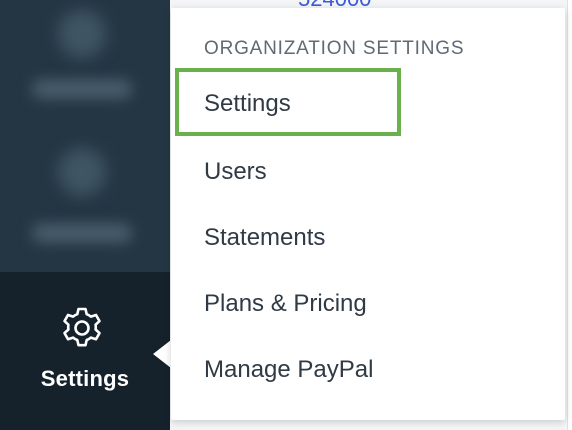 Image resolution: width=572 pixels, height=430 pixels. Describe the element at coordinates (235, 172) in the screenshot. I see `menu-item-users: Users` at that location.